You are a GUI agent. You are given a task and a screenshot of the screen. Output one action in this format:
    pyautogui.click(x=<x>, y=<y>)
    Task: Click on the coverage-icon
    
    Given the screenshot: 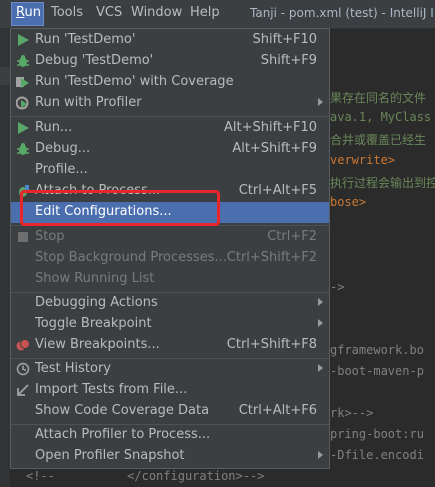 What is the action you would take?
    pyautogui.click(x=22, y=82)
    